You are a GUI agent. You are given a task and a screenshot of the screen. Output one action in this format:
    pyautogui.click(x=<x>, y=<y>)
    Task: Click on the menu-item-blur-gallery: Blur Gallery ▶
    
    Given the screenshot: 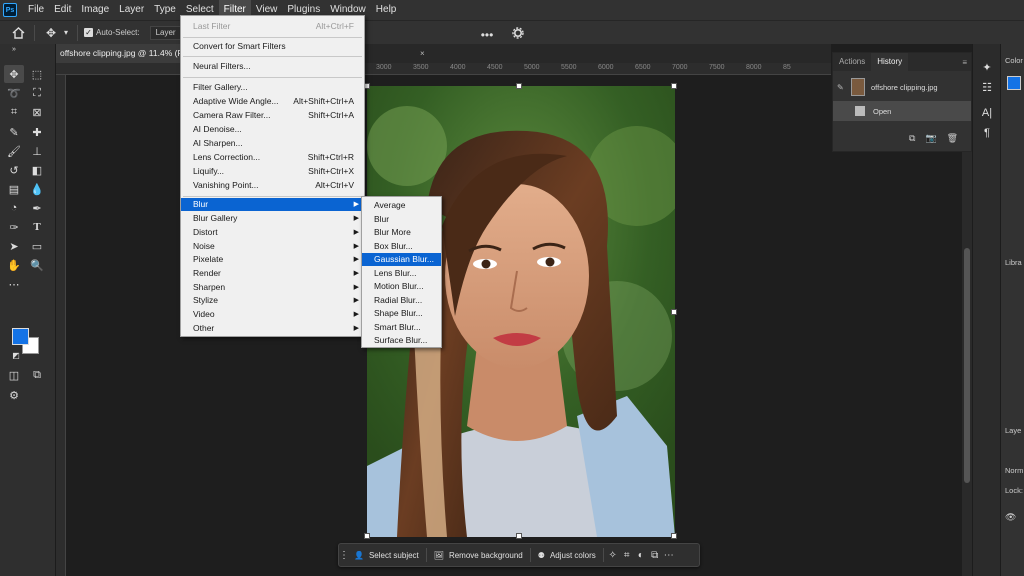 What is the action you would take?
    pyautogui.click(x=272, y=218)
    